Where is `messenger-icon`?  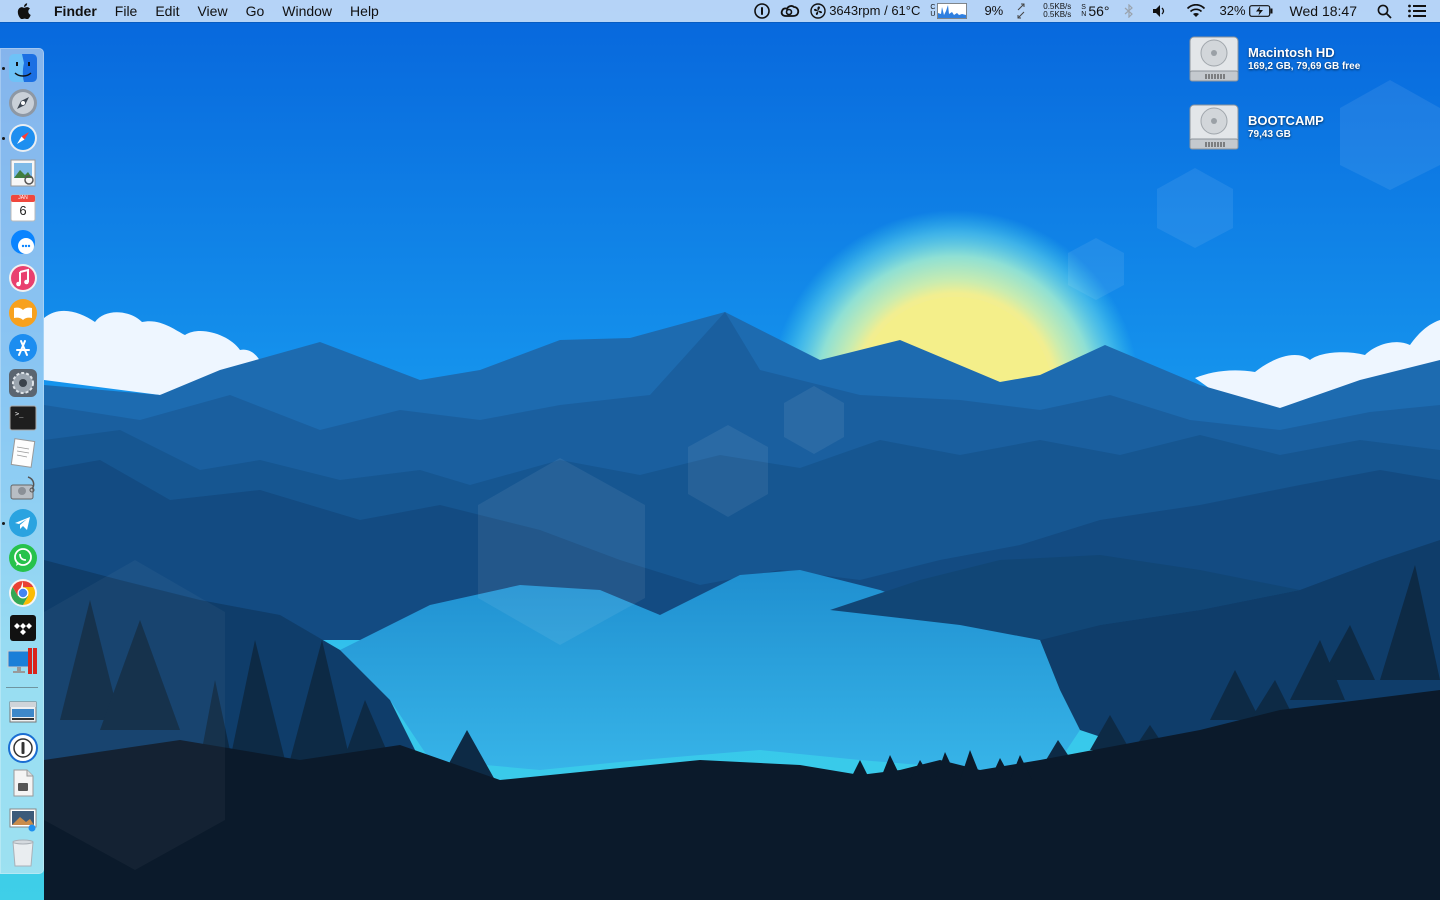
messenger-icon is located at coordinates (23, 242).